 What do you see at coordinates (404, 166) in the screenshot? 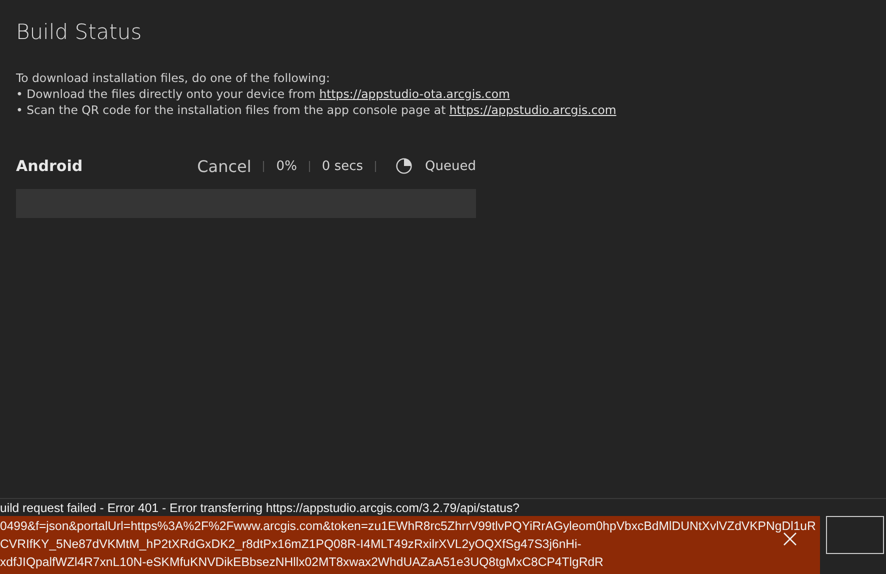
I see `pie-clock-icon` at bounding box center [404, 166].